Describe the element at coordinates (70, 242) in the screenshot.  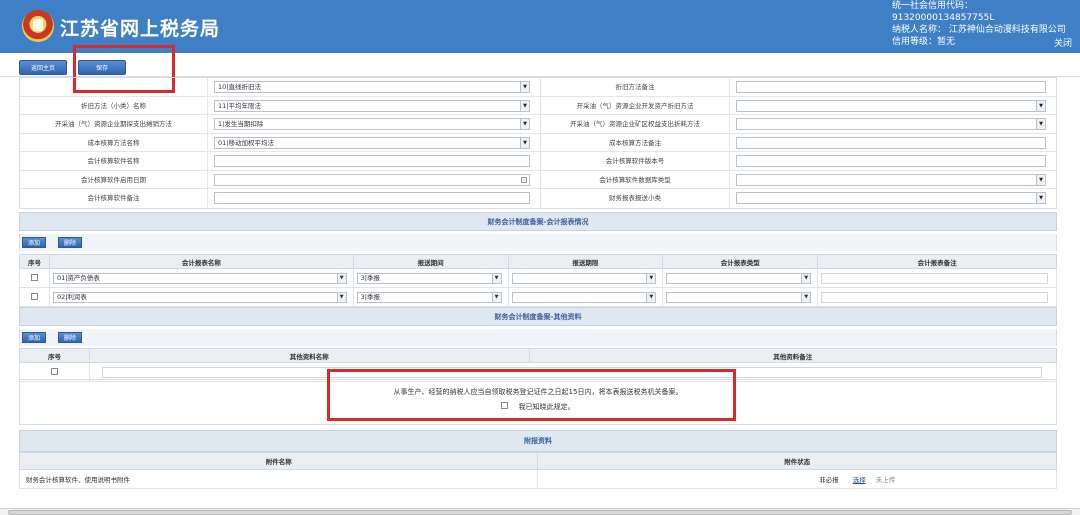
I see `report-delete-button: 删除` at that location.